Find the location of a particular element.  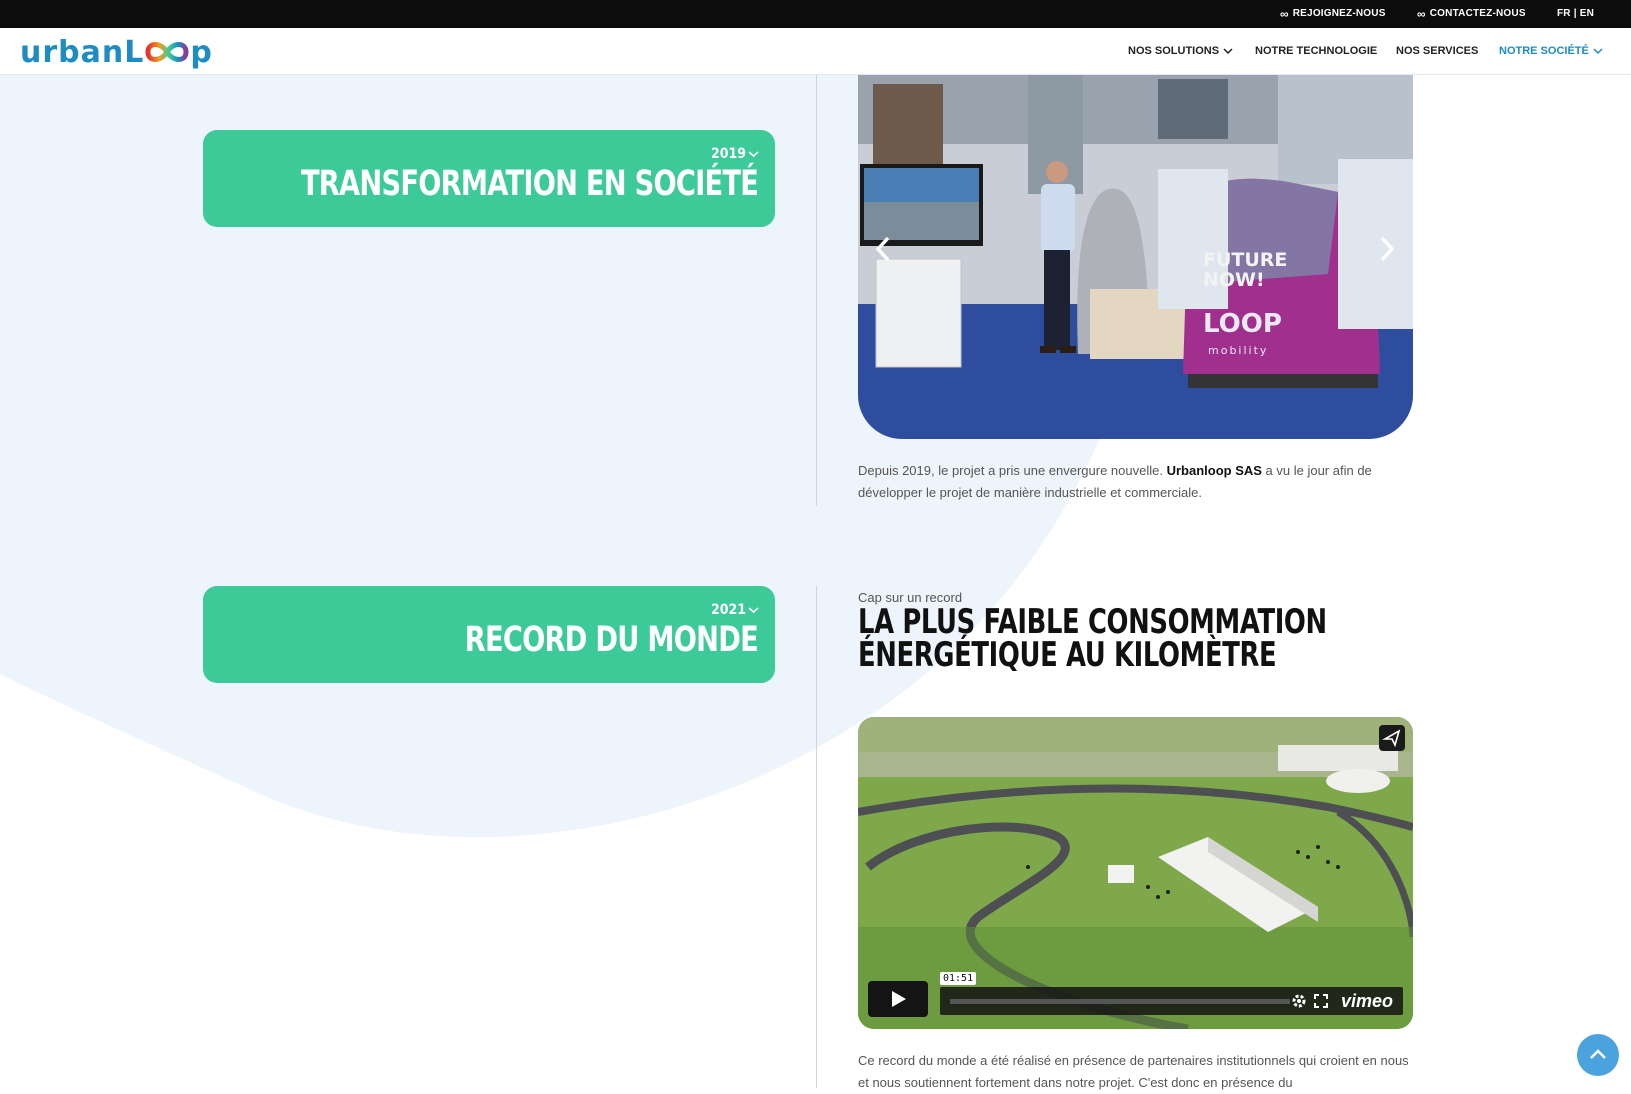

carousel-next-button is located at coordinates (1386, 249).